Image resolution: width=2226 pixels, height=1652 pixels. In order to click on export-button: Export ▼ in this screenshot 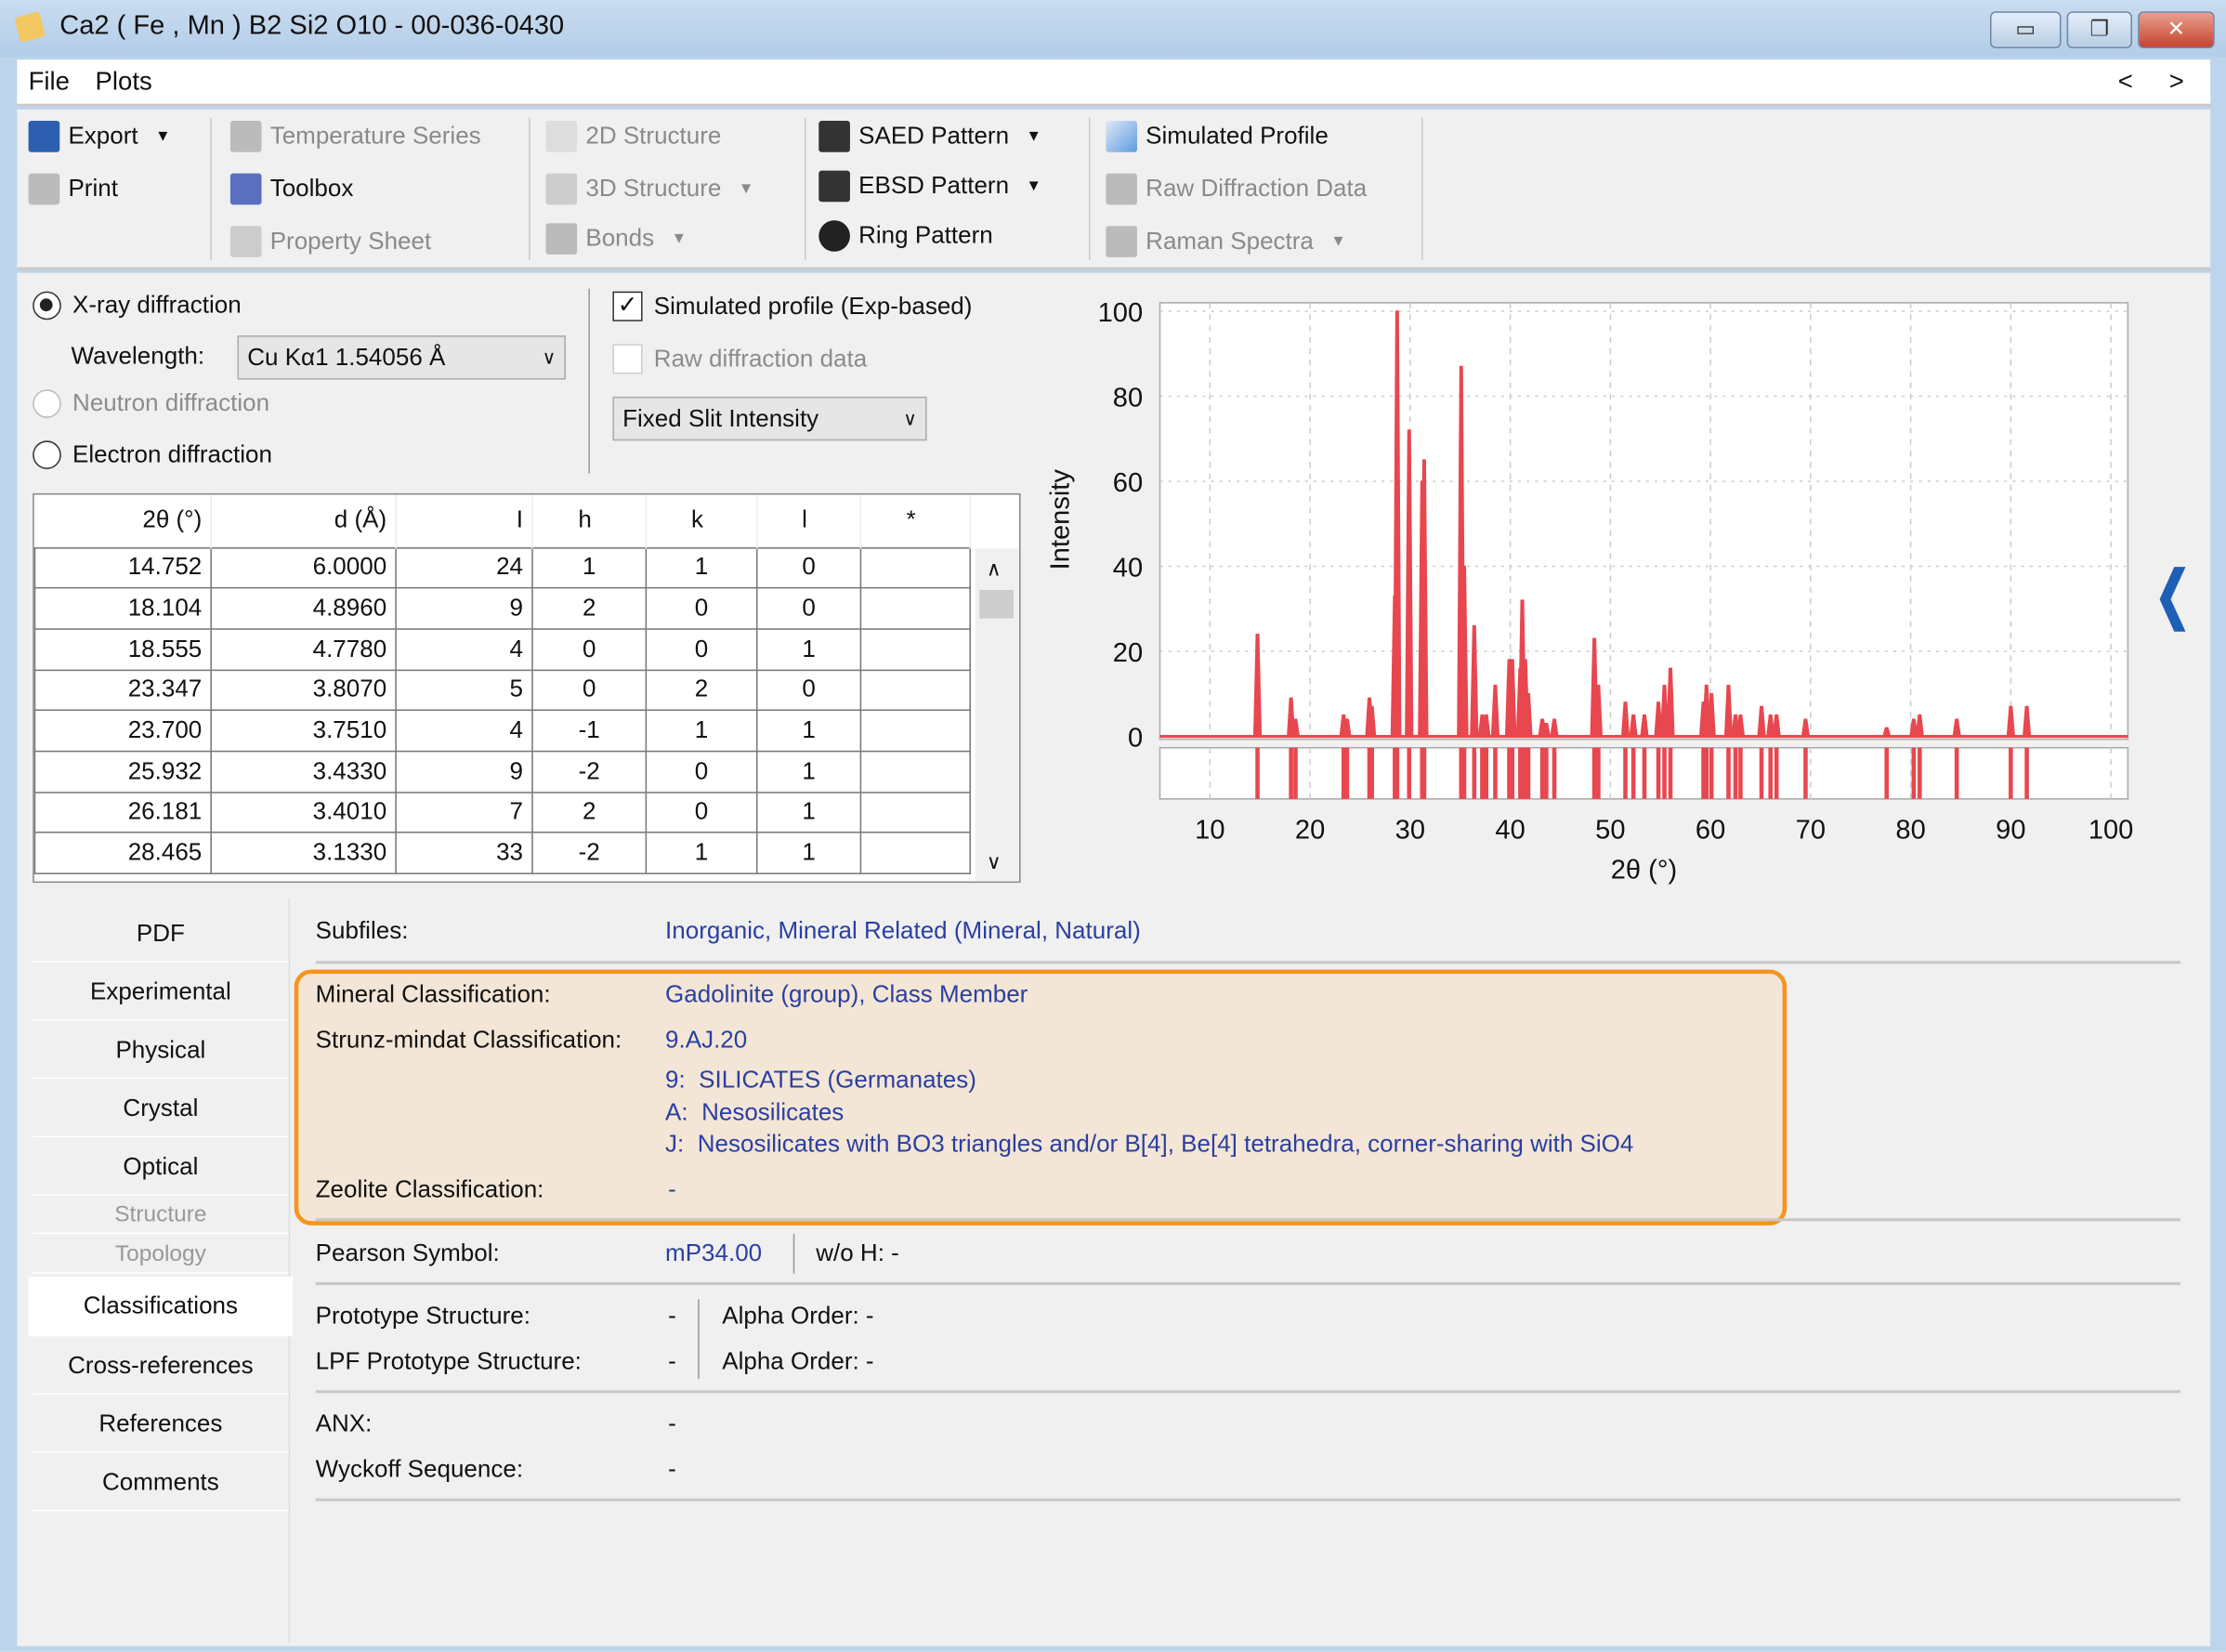, I will do `click(99, 136)`.